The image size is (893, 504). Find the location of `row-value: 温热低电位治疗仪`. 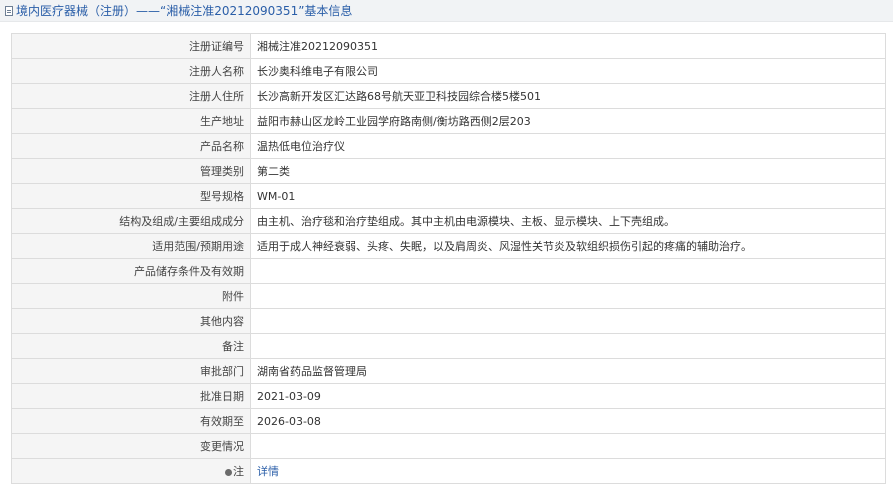

row-value: 温热低电位治疗仪 is located at coordinates (568, 146).